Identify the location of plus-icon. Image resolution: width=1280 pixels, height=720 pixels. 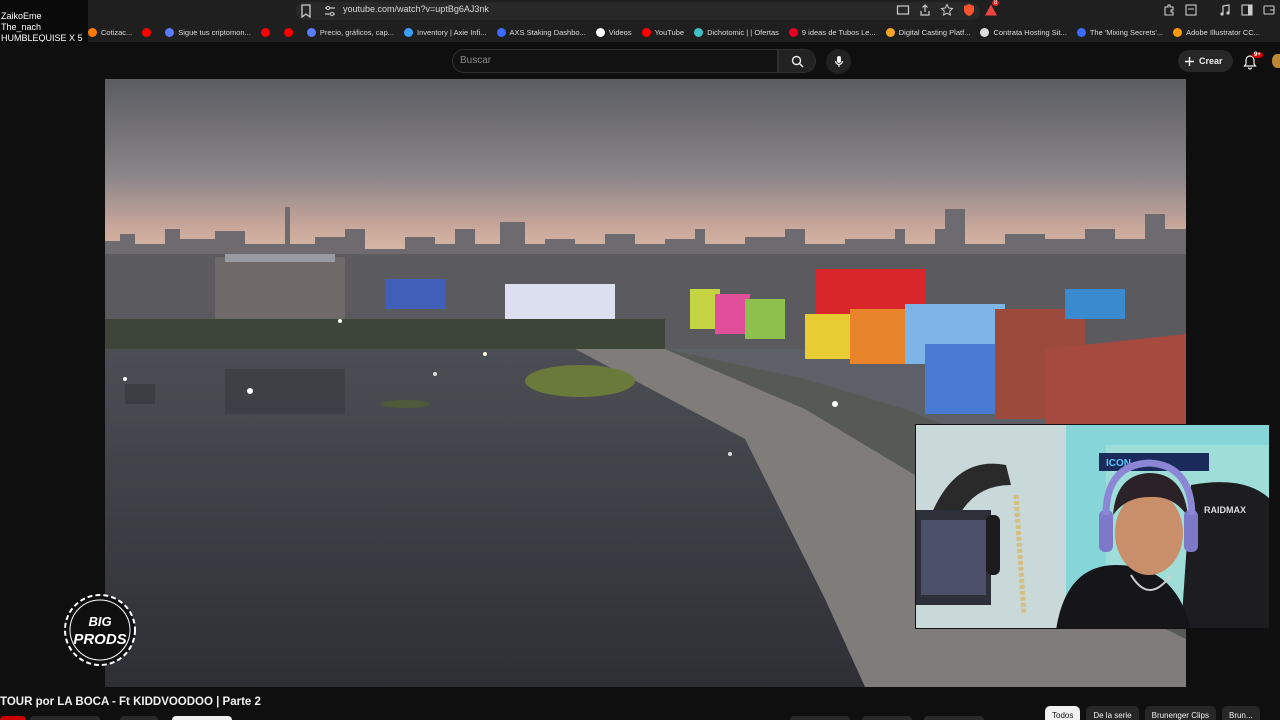
(1189, 61).